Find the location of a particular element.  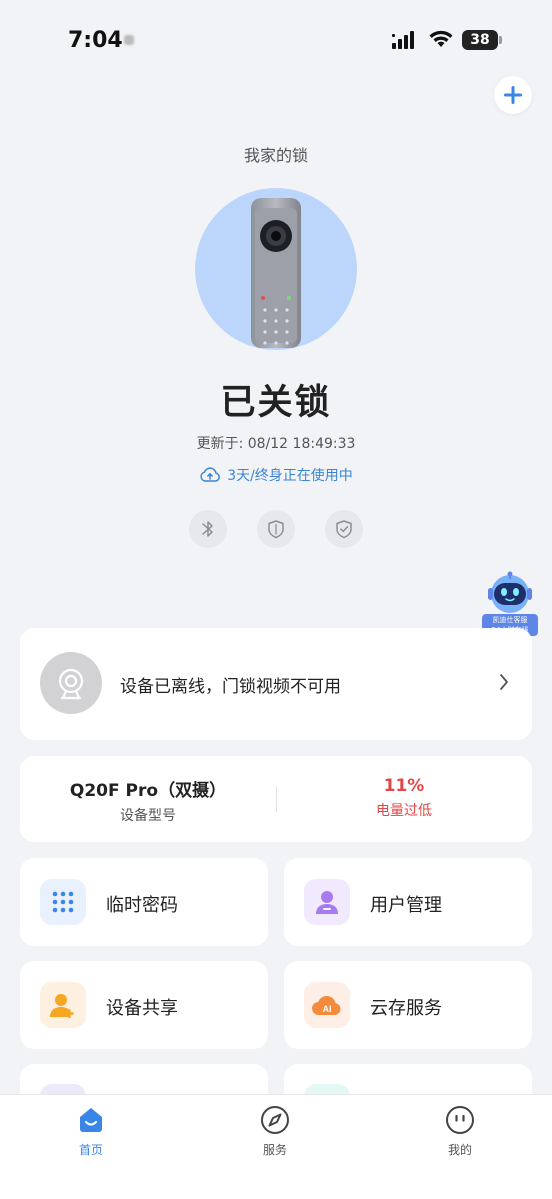

profile-face-icon is located at coordinates (460, 1120).